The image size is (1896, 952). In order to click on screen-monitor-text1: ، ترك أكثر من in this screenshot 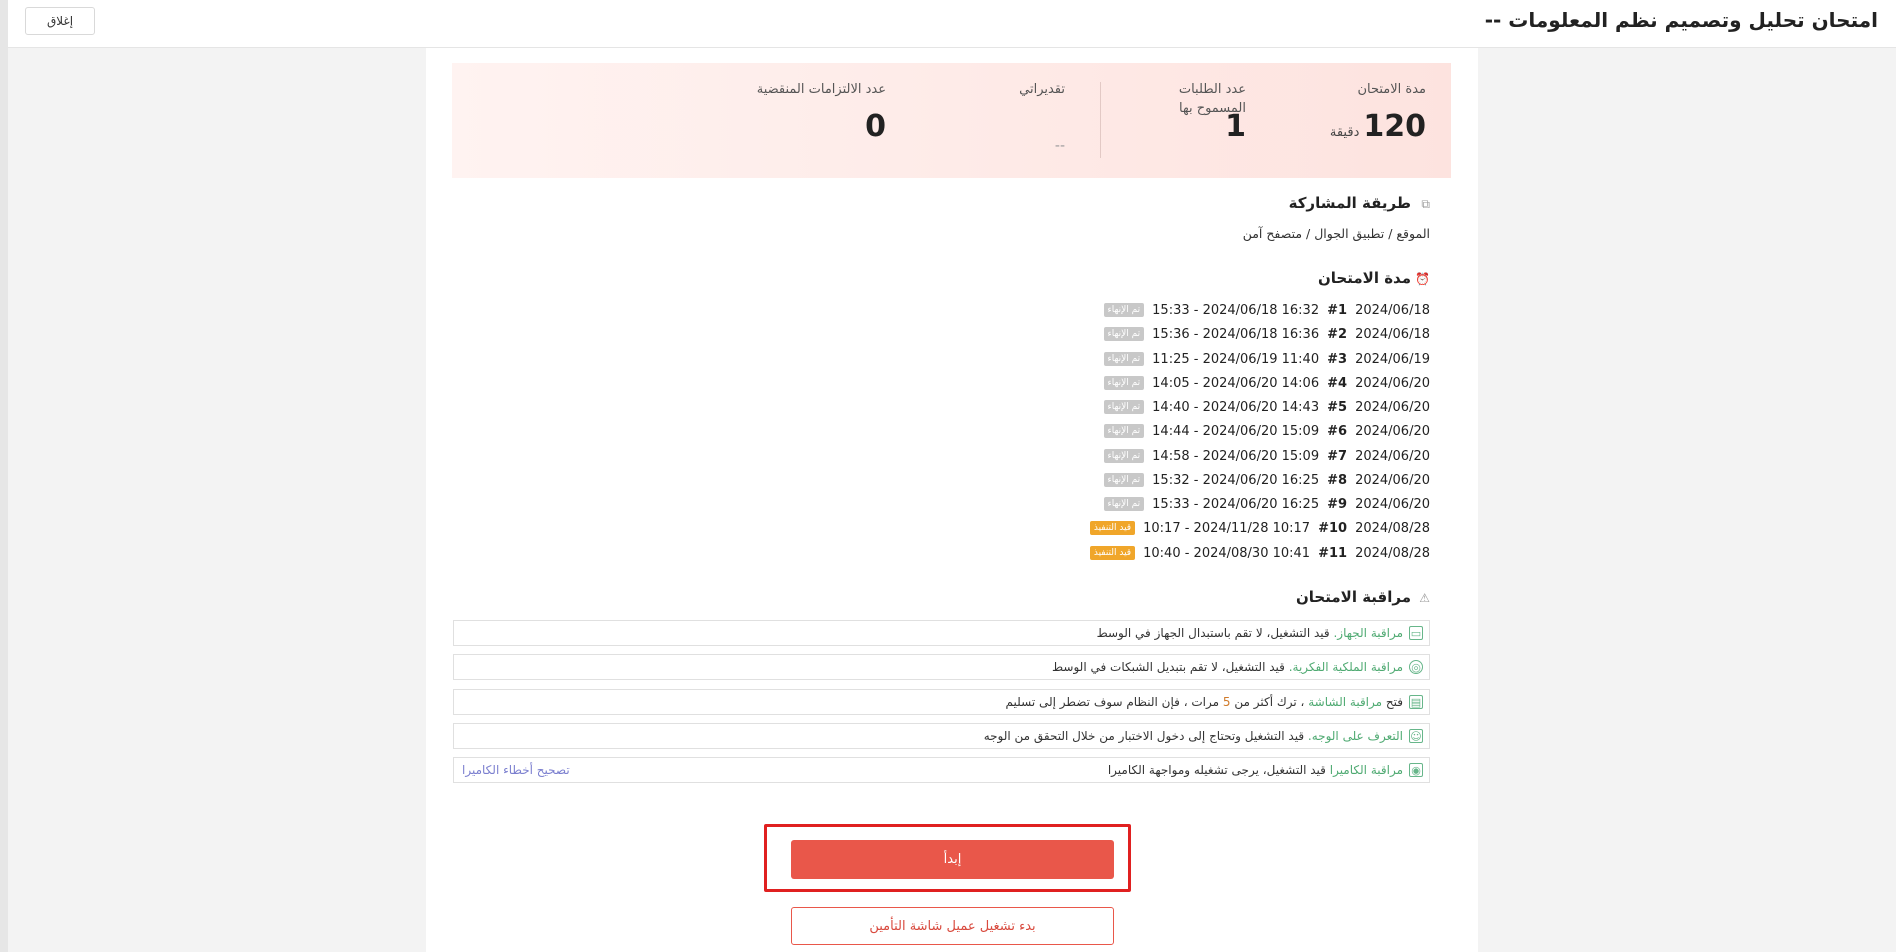, I will do `click(1269, 702)`.